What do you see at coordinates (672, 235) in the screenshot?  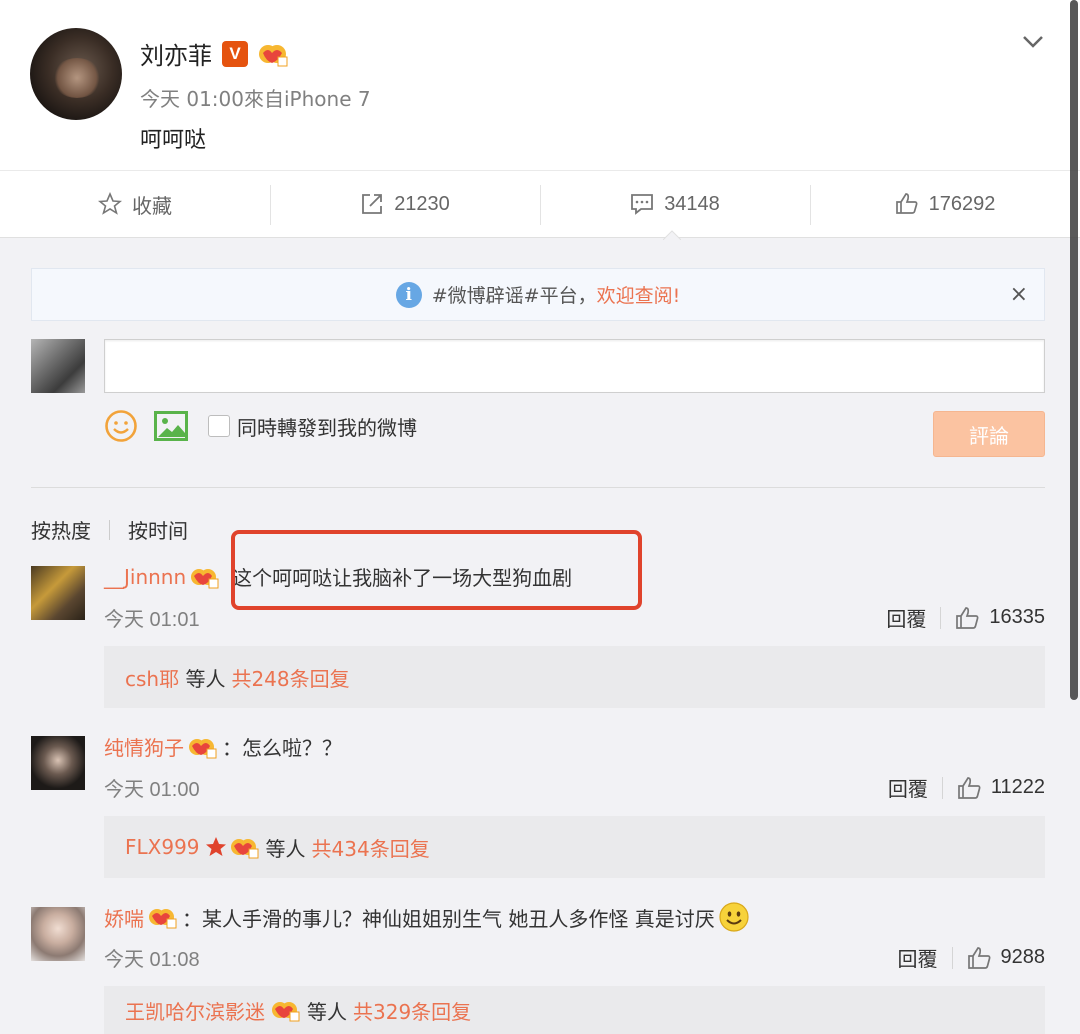 I see `active-tab-caret` at bounding box center [672, 235].